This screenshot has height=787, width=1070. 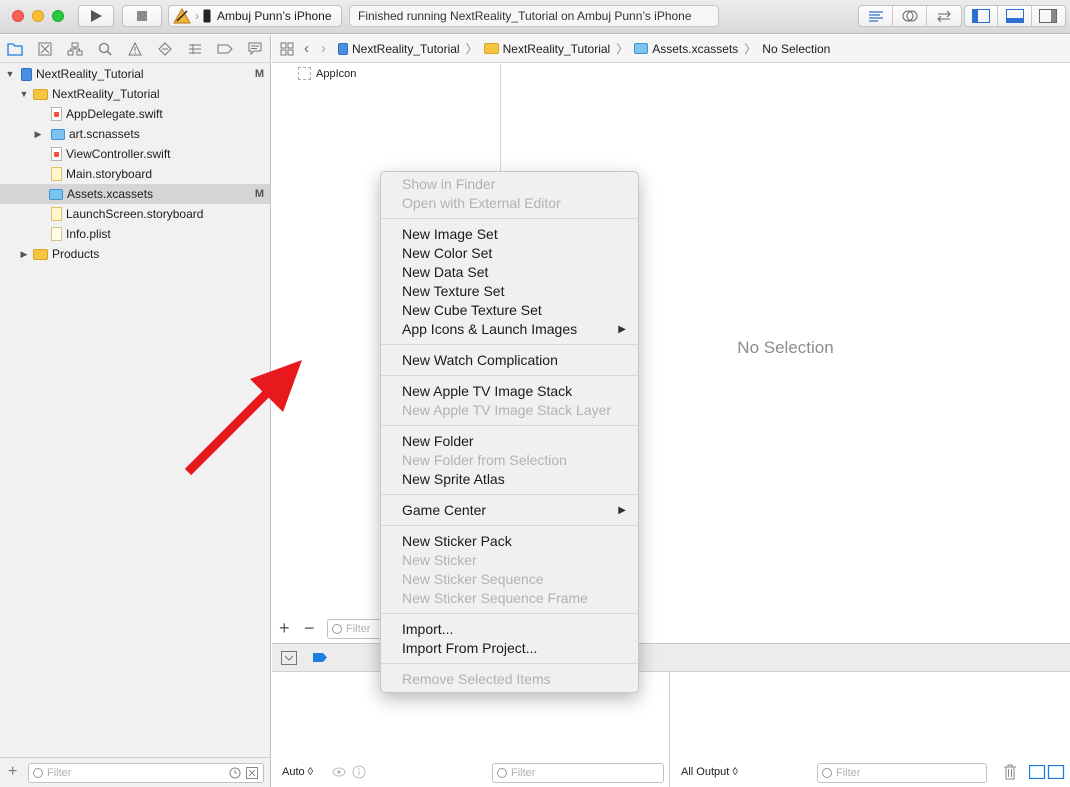 I want to click on tree-item-viewcontroller: ViewController.swift, so click(x=135, y=154).